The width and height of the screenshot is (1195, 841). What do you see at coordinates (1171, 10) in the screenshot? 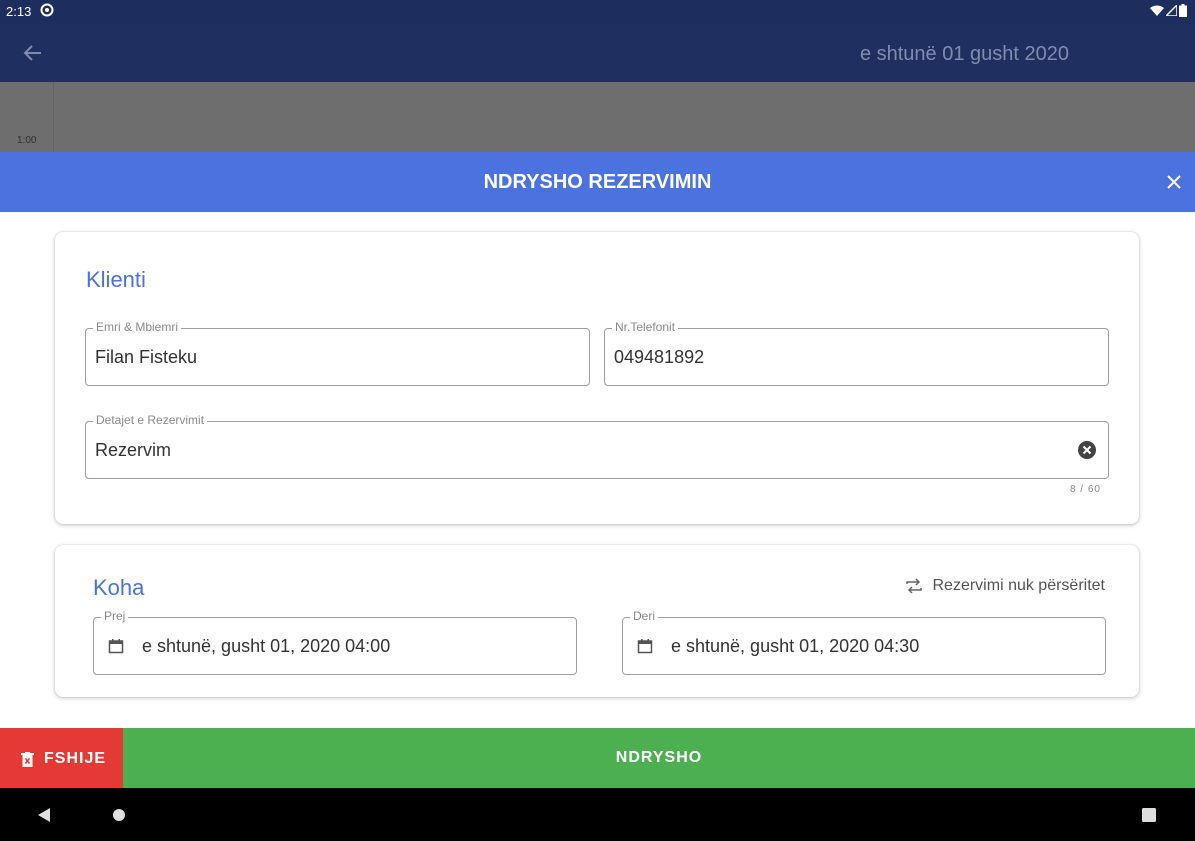
I see `signal-icon` at bounding box center [1171, 10].